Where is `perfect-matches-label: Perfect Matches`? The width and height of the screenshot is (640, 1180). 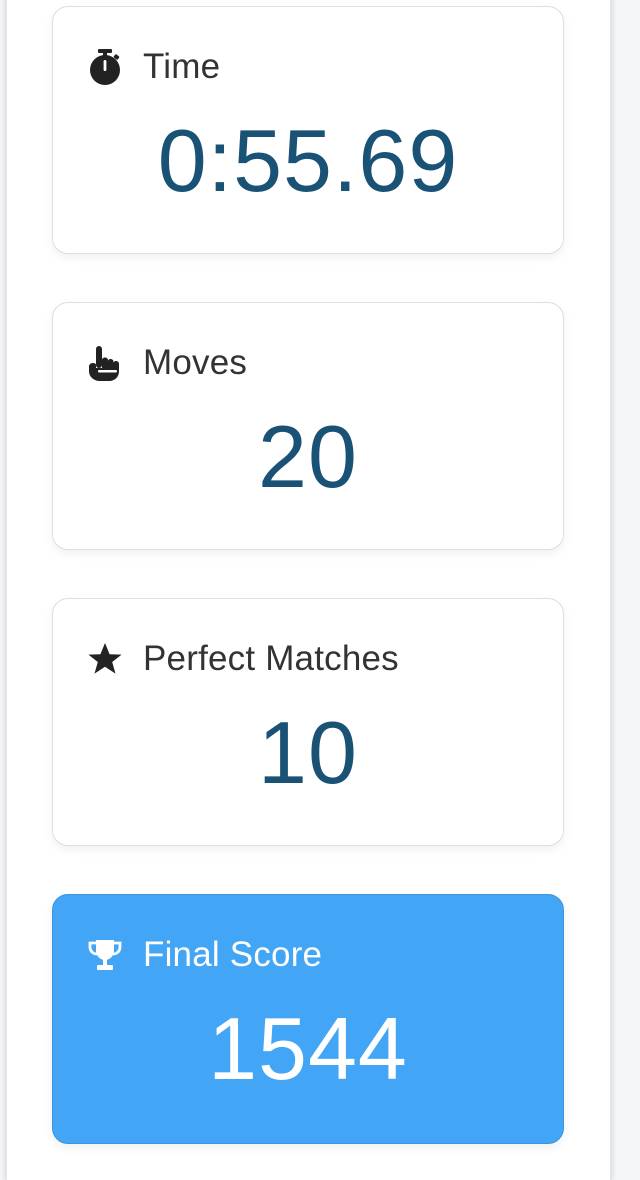 perfect-matches-label: Perfect Matches is located at coordinates (271, 658).